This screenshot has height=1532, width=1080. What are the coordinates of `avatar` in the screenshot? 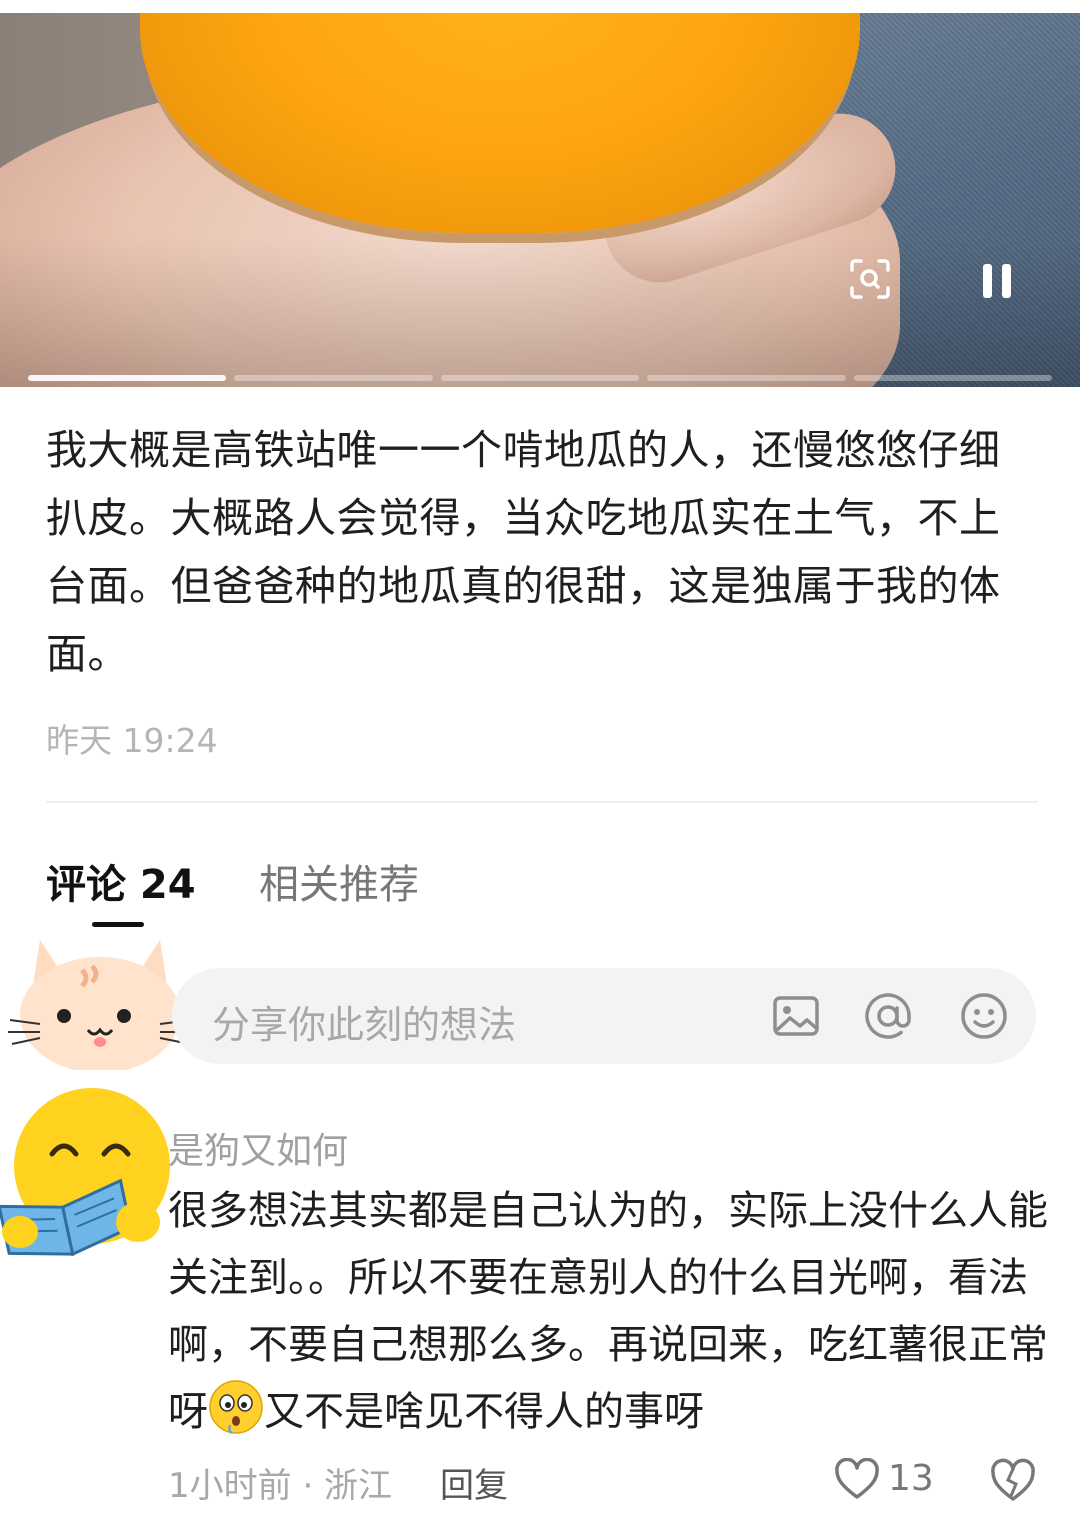 It's located at (100, 995).